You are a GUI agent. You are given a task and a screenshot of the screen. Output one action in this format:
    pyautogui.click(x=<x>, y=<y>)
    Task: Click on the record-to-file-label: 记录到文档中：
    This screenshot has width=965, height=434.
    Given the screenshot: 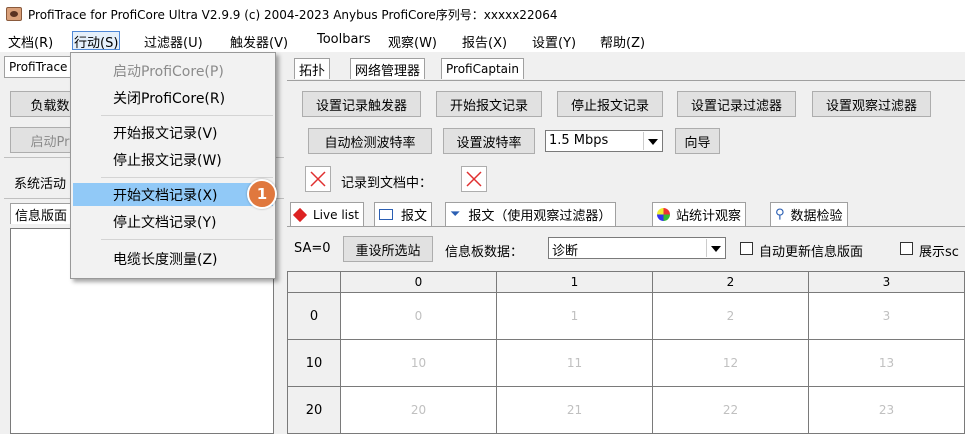 What is the action you would take?
    pyautogui.click(x=387, y=183)
    